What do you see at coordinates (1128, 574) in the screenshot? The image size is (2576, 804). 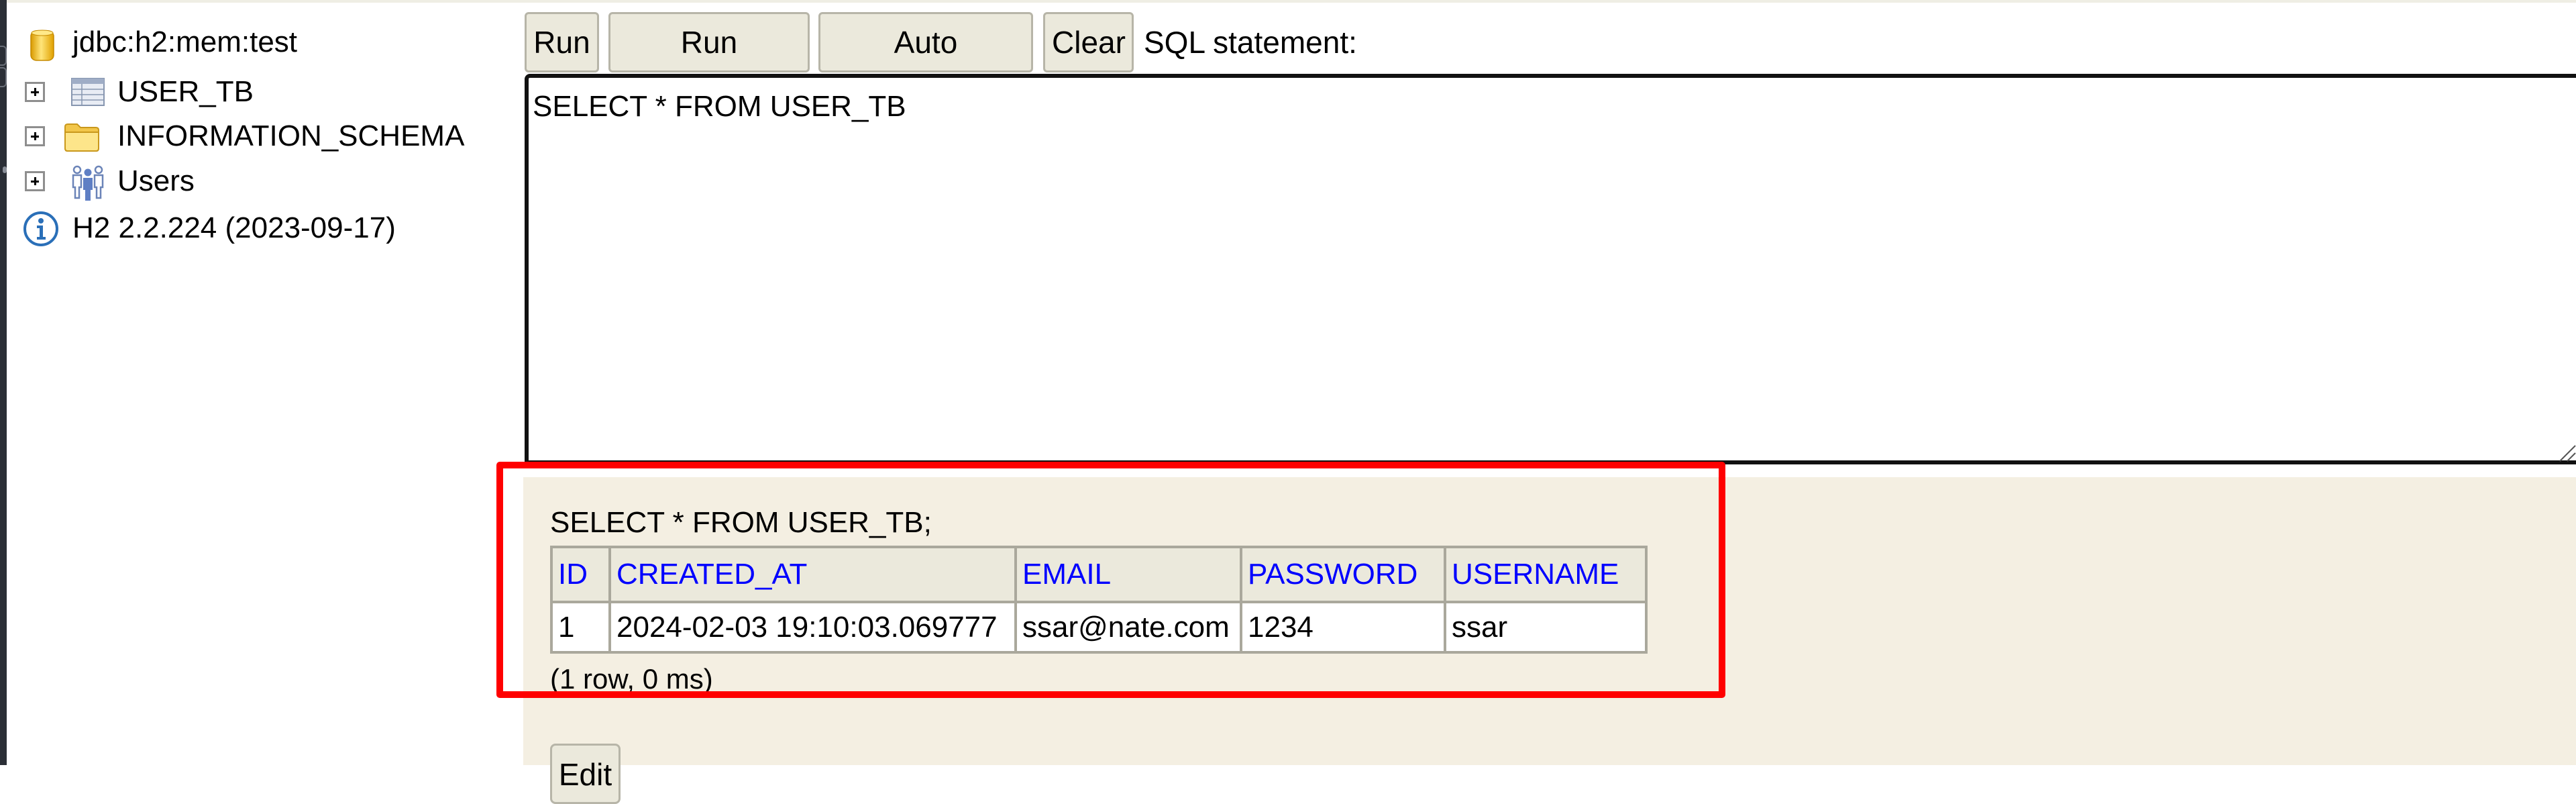 I see `column-header-email: EMAIL` at bounding box center [1128, 574].